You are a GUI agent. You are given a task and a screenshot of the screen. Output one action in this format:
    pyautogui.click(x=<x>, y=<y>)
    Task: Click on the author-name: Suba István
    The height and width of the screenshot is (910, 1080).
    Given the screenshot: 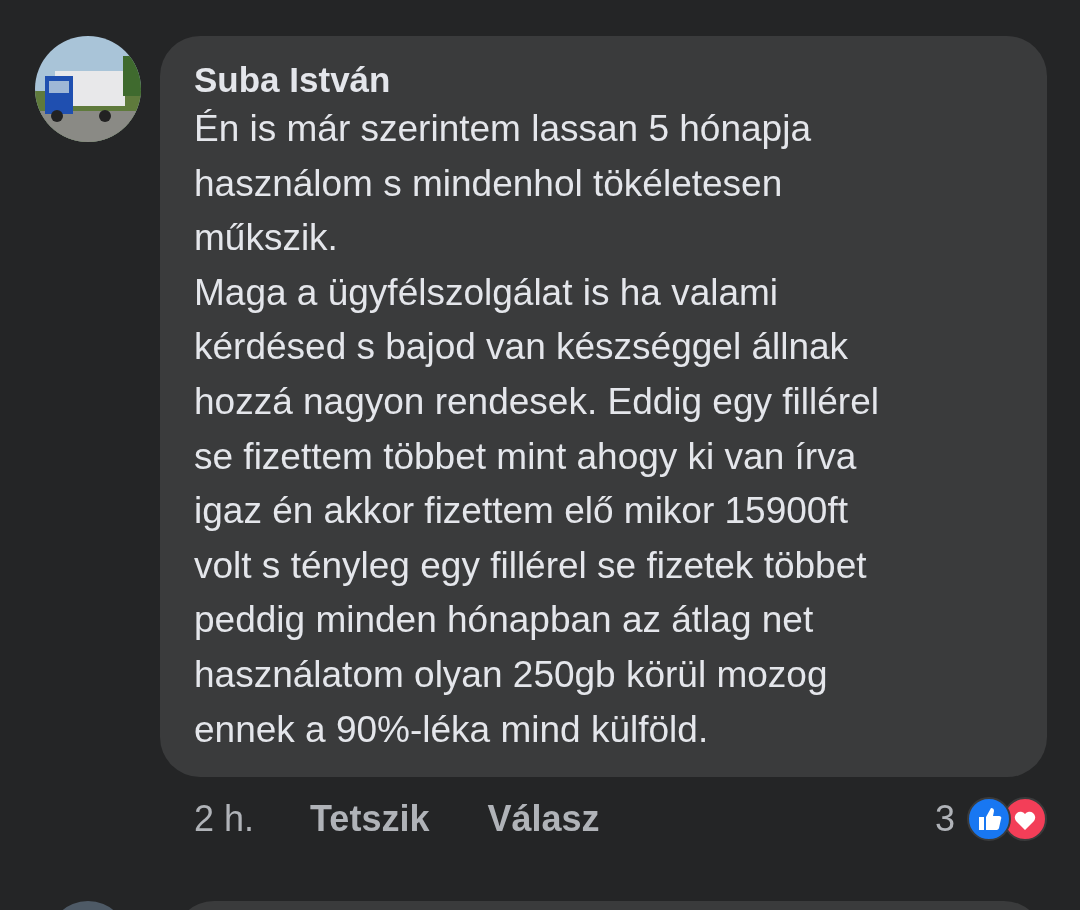 What is the action you would take?
    pyautogui.click(x=612, y=80)
    